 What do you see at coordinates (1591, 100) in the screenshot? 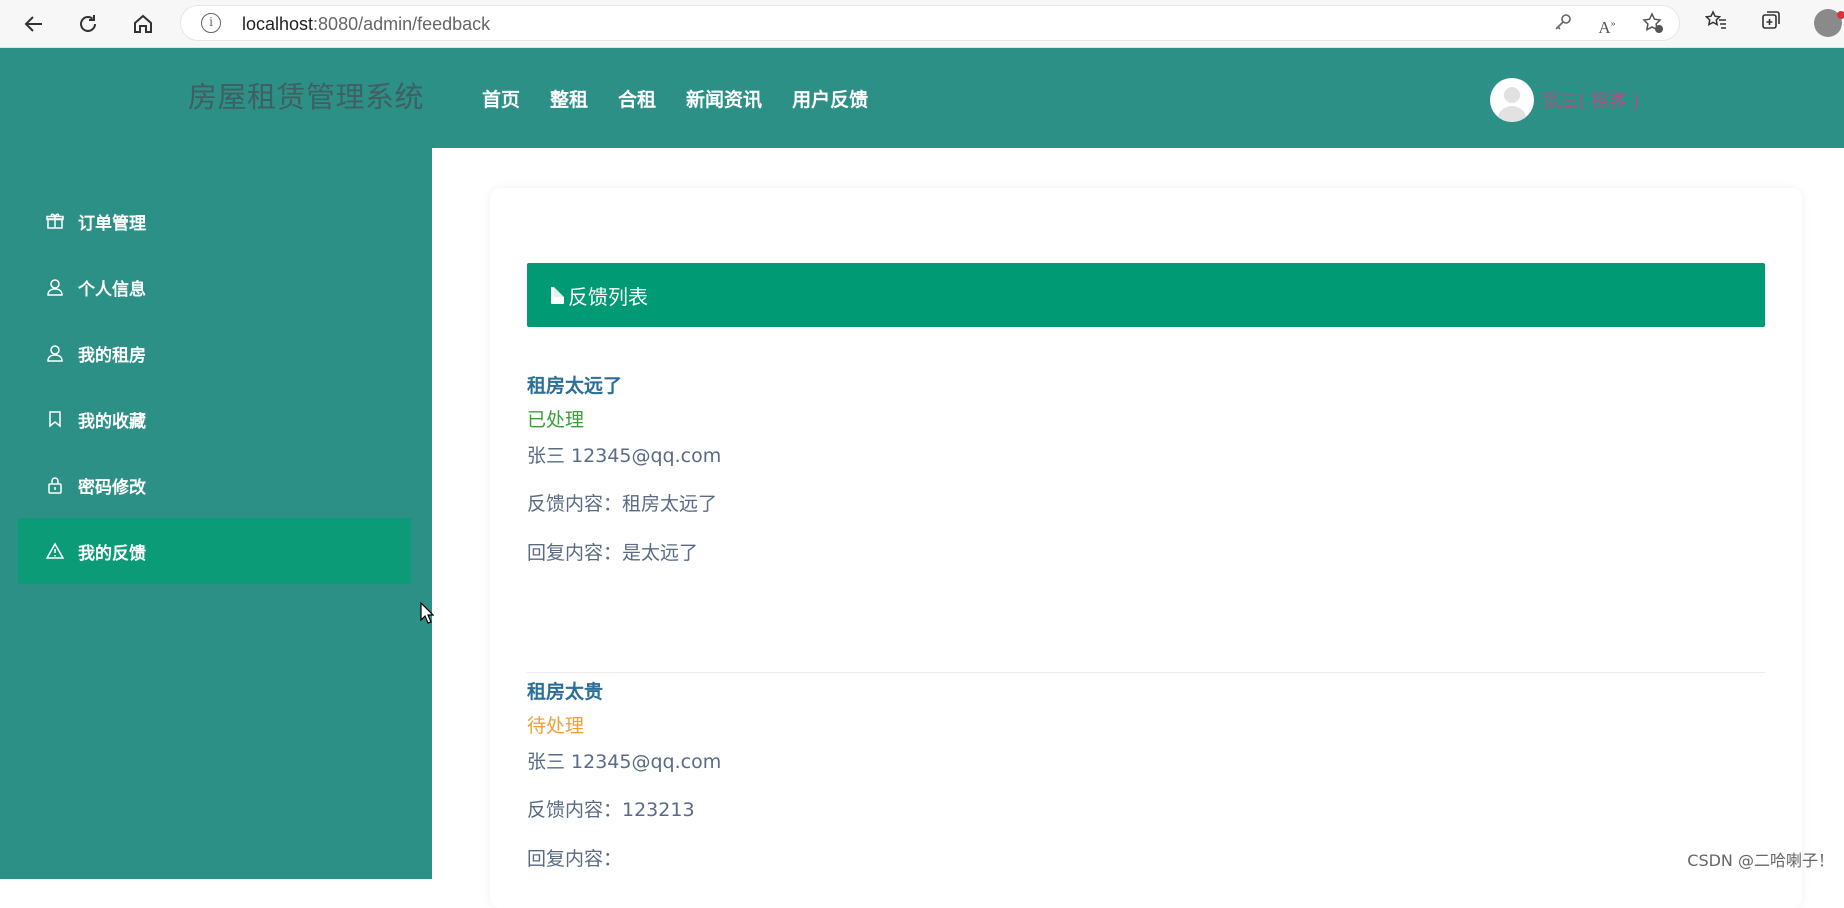
I see `user-name: 张三( 租客 )` at bounding box center [1591, 100].